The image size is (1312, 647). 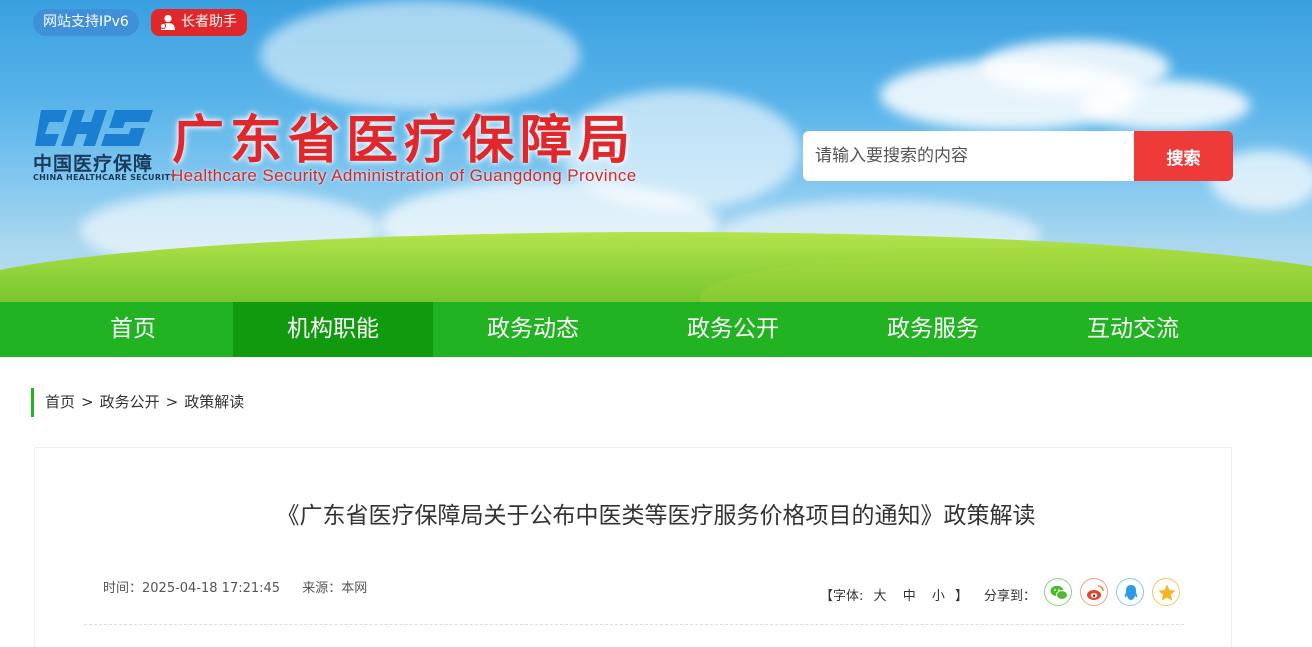 I want to click on share-label: 分享到：, so click(x=1010, y=596).